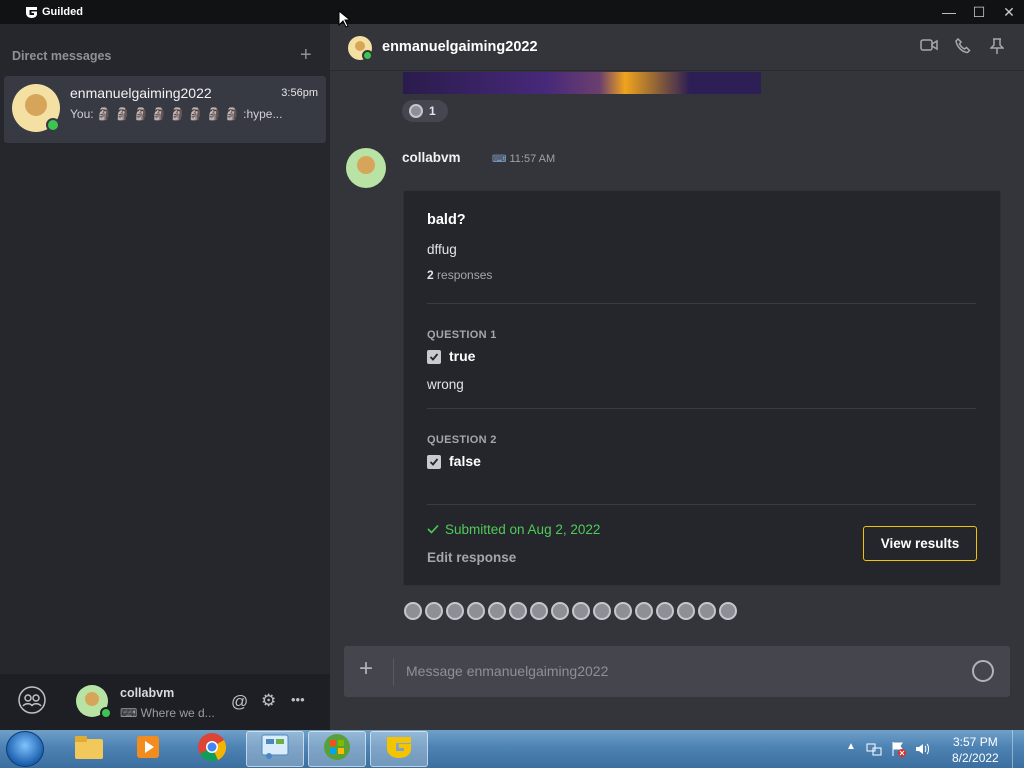  Describe the element at coordinates (1009, 12) in the screenshot. I see `close-button: ✕` at that location.